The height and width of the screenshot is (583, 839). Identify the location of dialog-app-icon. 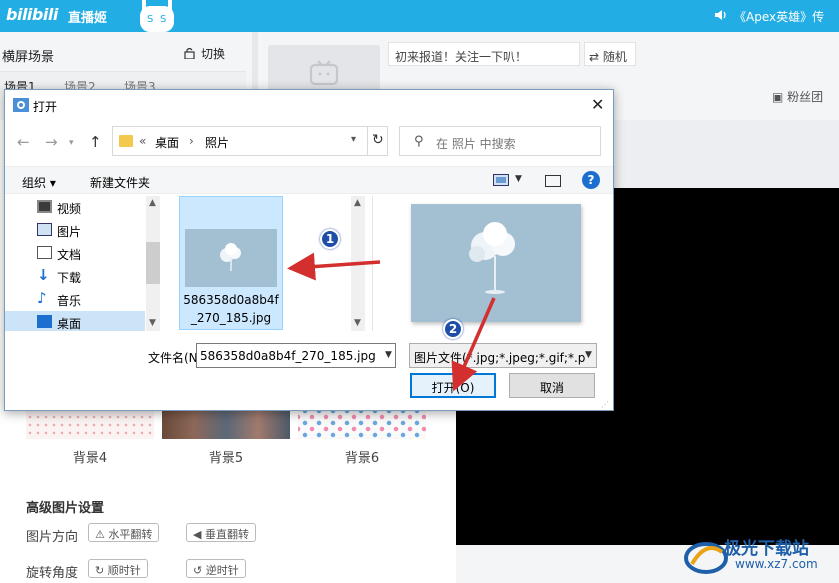
(21, 105).